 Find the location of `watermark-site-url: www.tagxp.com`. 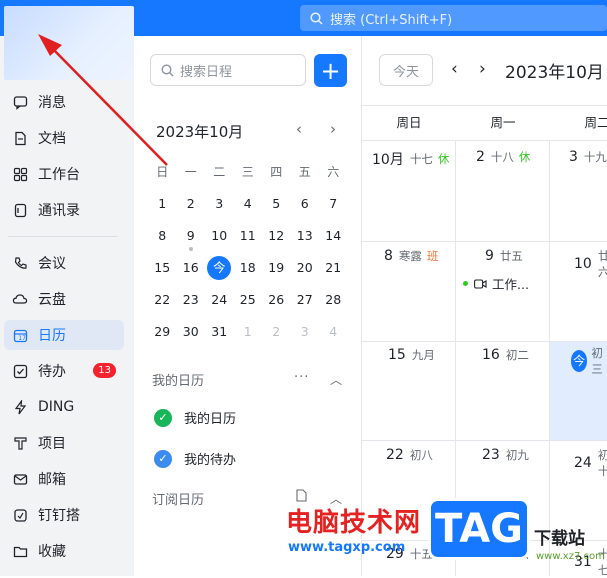

watermark-site-url: www.tagxp.com is located at coordinates (347, 547).